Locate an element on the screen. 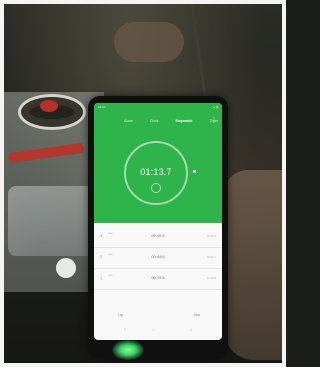  lap-time: 00:19.8 is located at coordinates (158, 277).